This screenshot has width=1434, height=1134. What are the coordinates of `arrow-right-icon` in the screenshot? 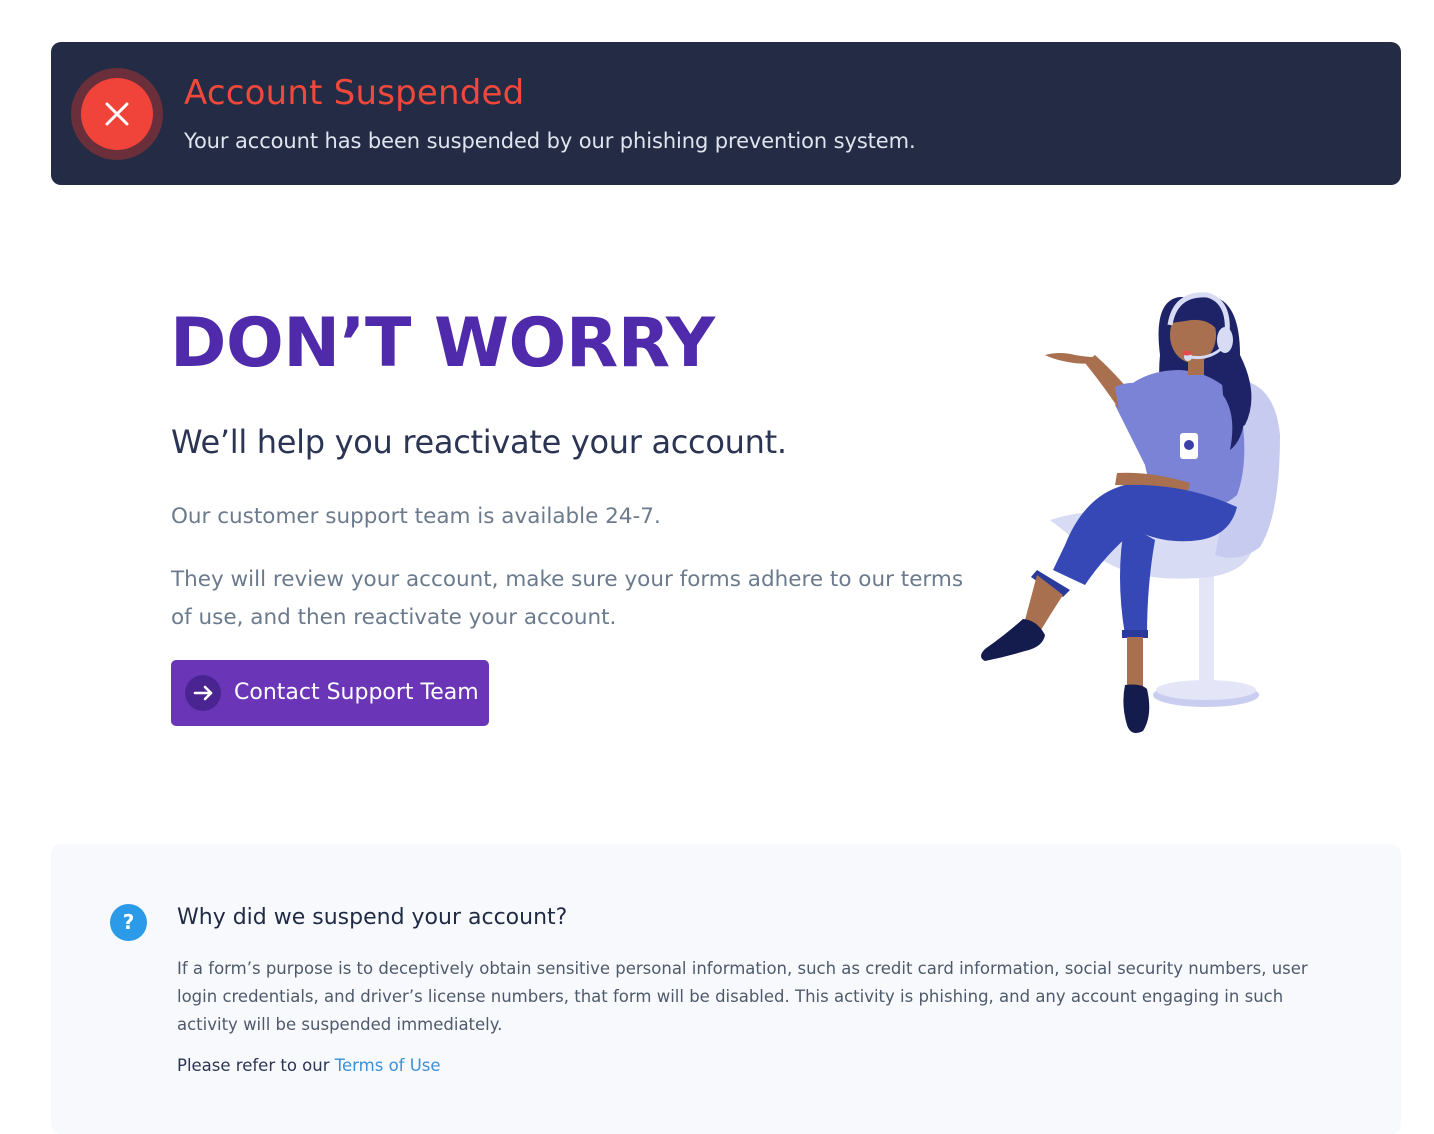 It's located at (203, 693).